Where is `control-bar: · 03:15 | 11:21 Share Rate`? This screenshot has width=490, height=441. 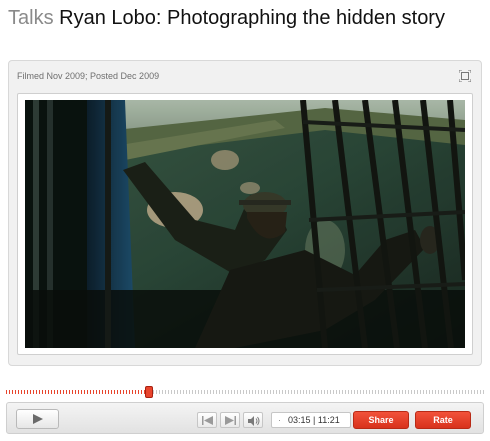
control-bar: · 03:15 | 11:21 Share Rate is located at coordinates (245, 418).